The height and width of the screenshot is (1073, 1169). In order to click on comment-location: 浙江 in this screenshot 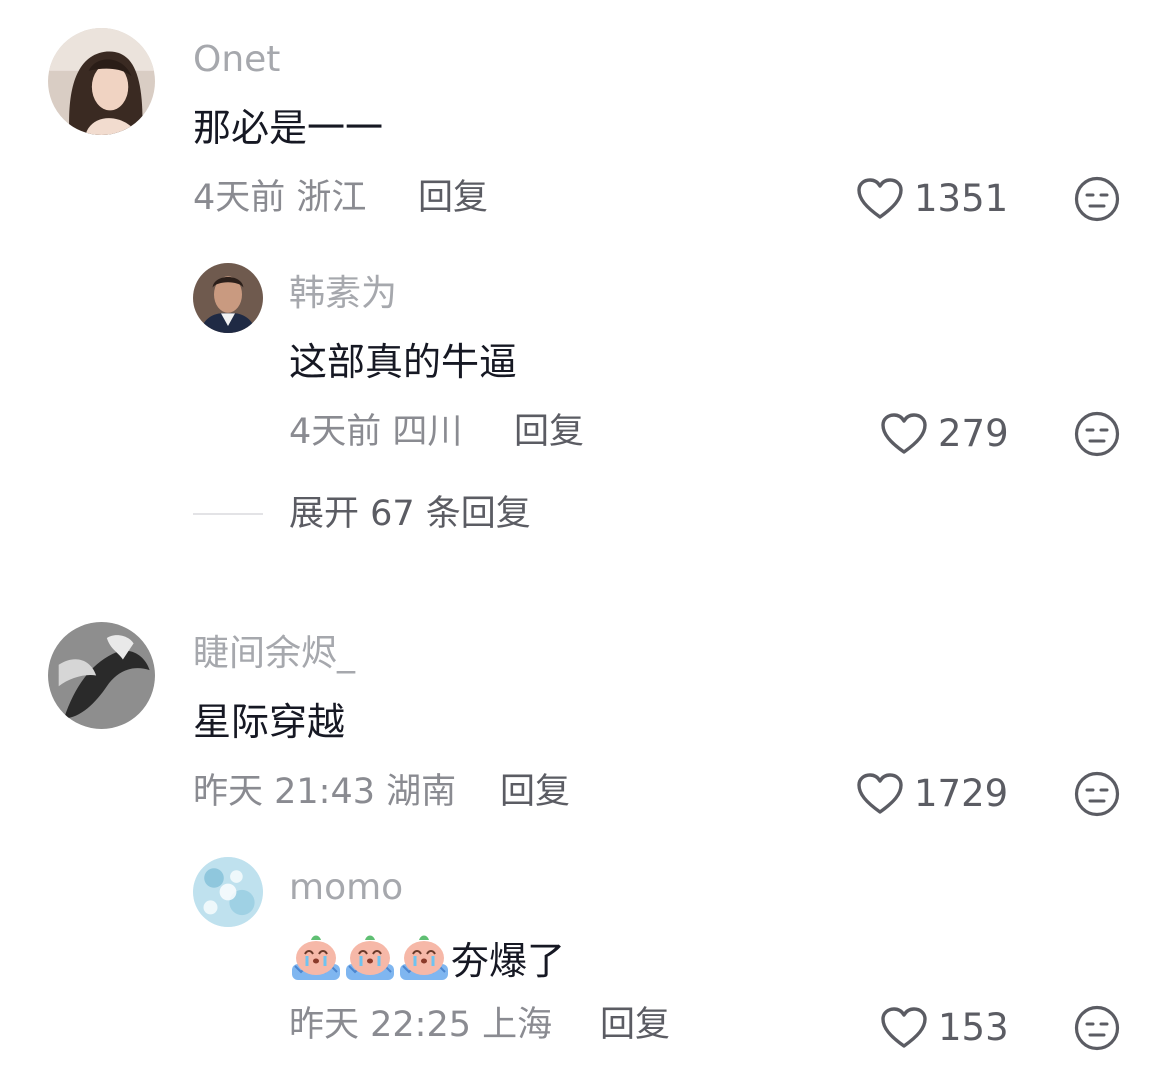, I will do `click(331, 198)`.